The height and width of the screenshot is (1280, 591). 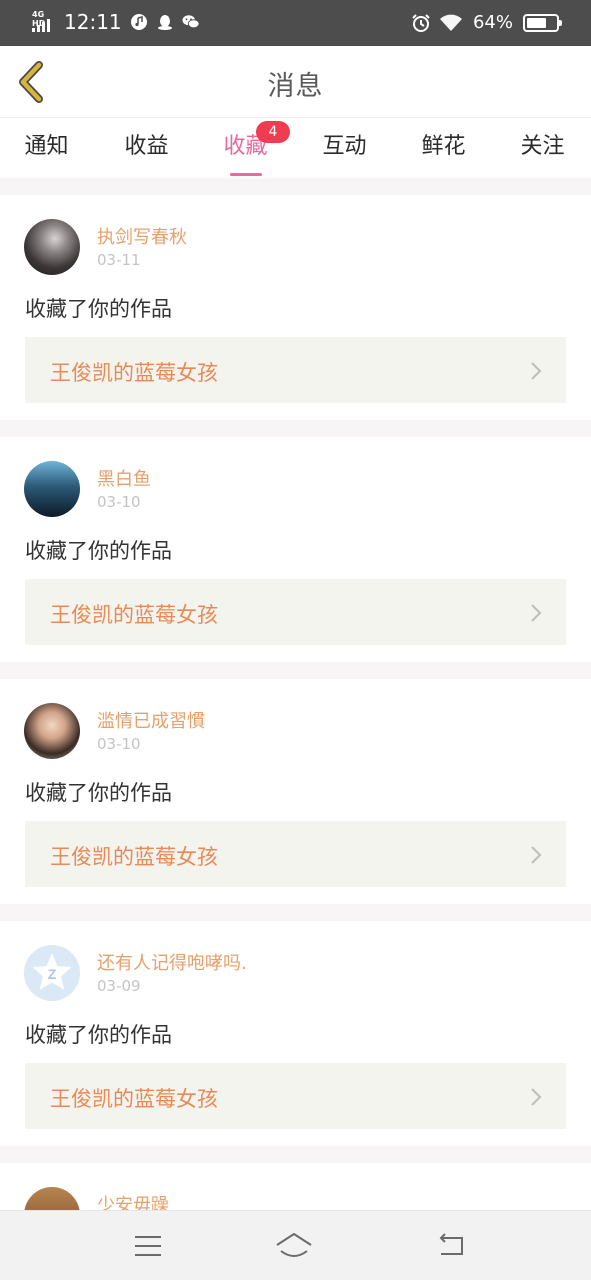 I want to click on app-header: 消息, so click(x=295, y=82).